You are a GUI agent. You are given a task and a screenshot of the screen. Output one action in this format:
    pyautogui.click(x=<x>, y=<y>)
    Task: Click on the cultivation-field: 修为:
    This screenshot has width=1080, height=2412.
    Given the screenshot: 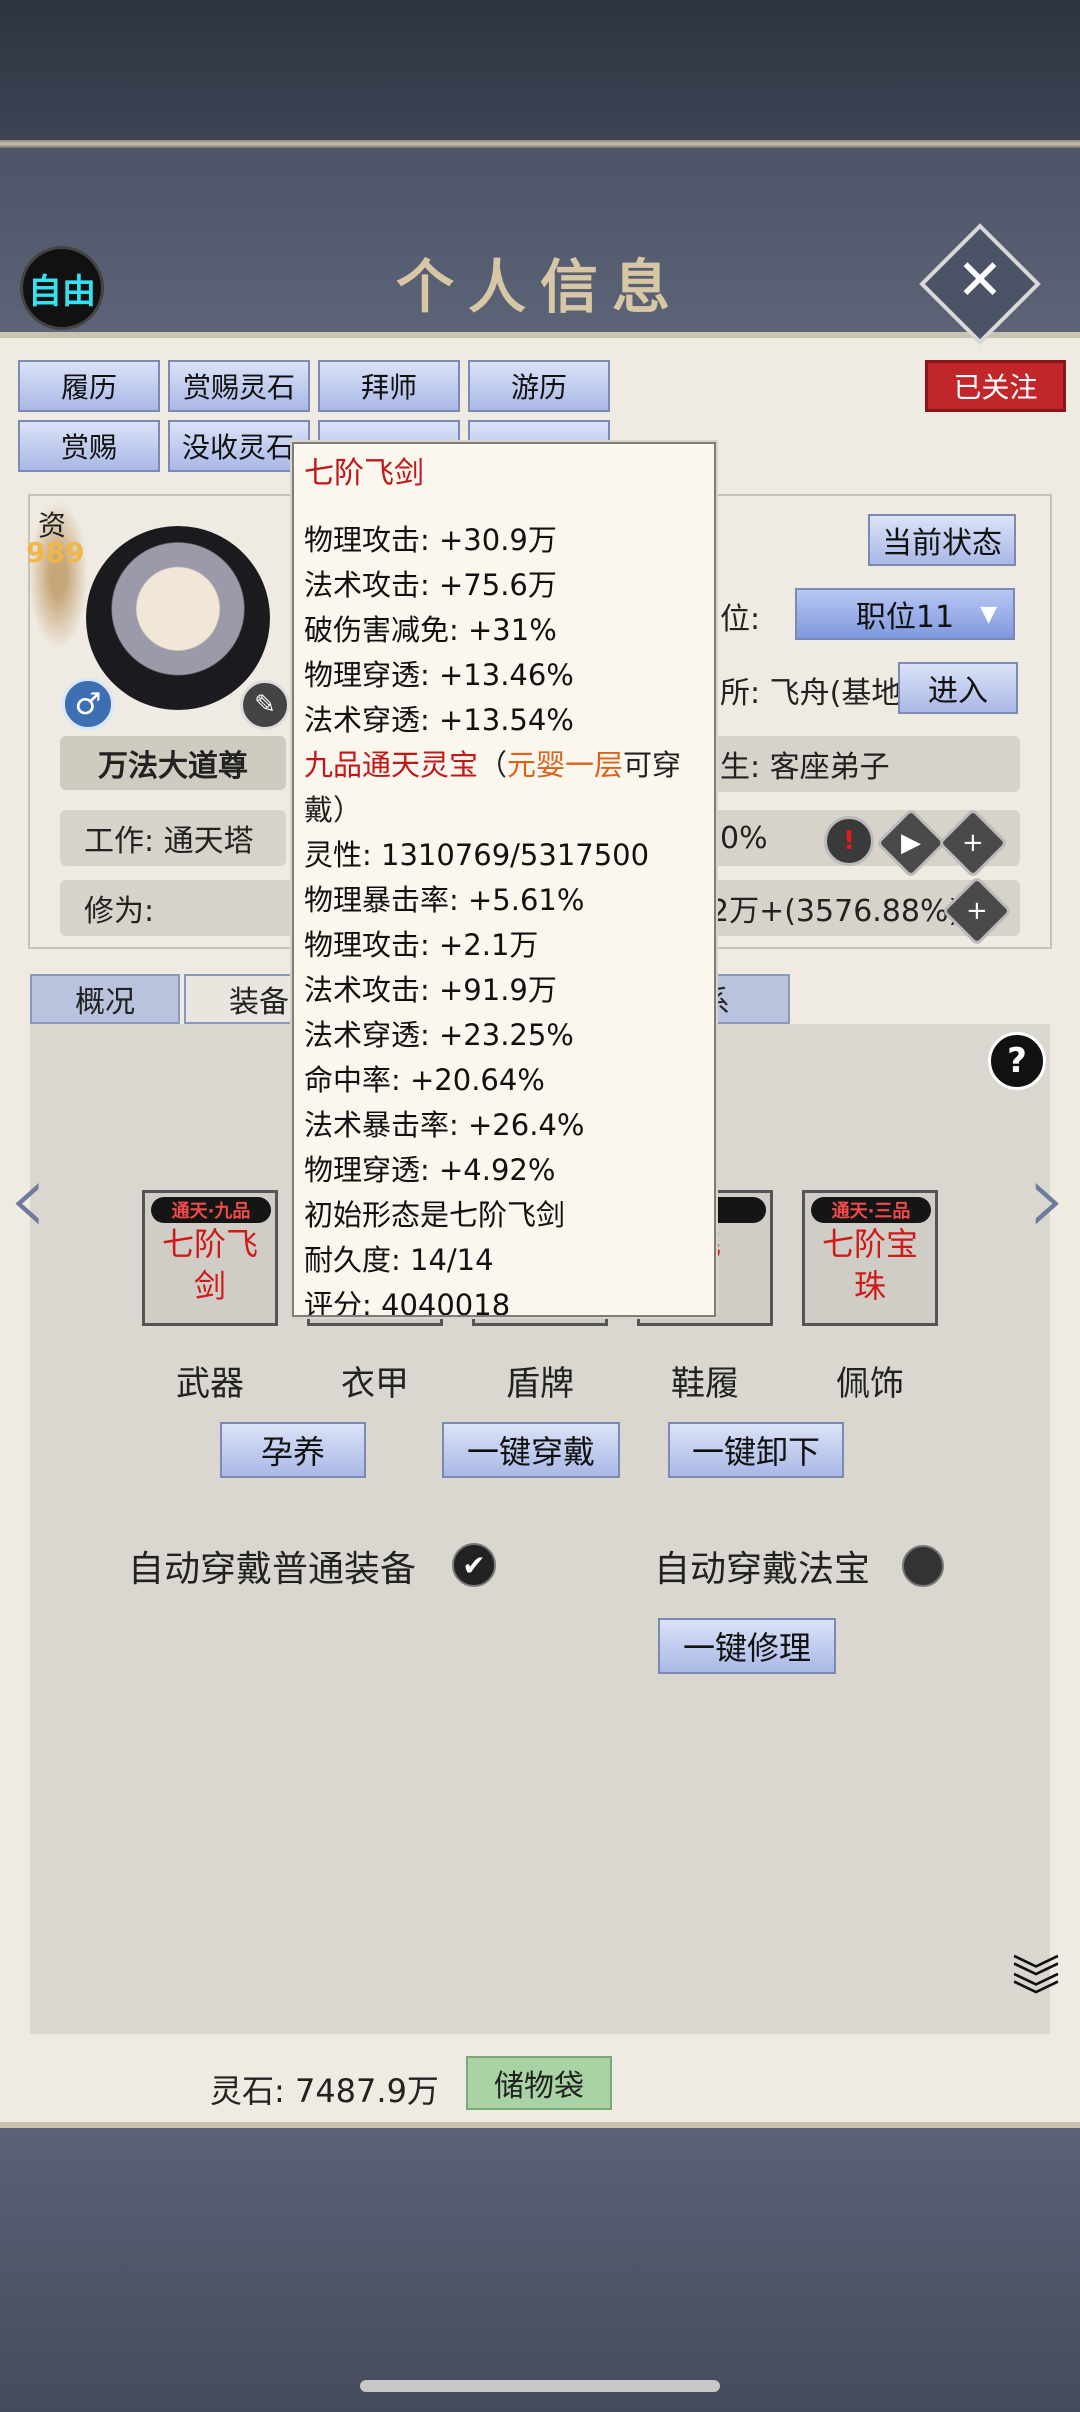 What is the action you would take?
    pyautogui.click(x=180, y=908)
    